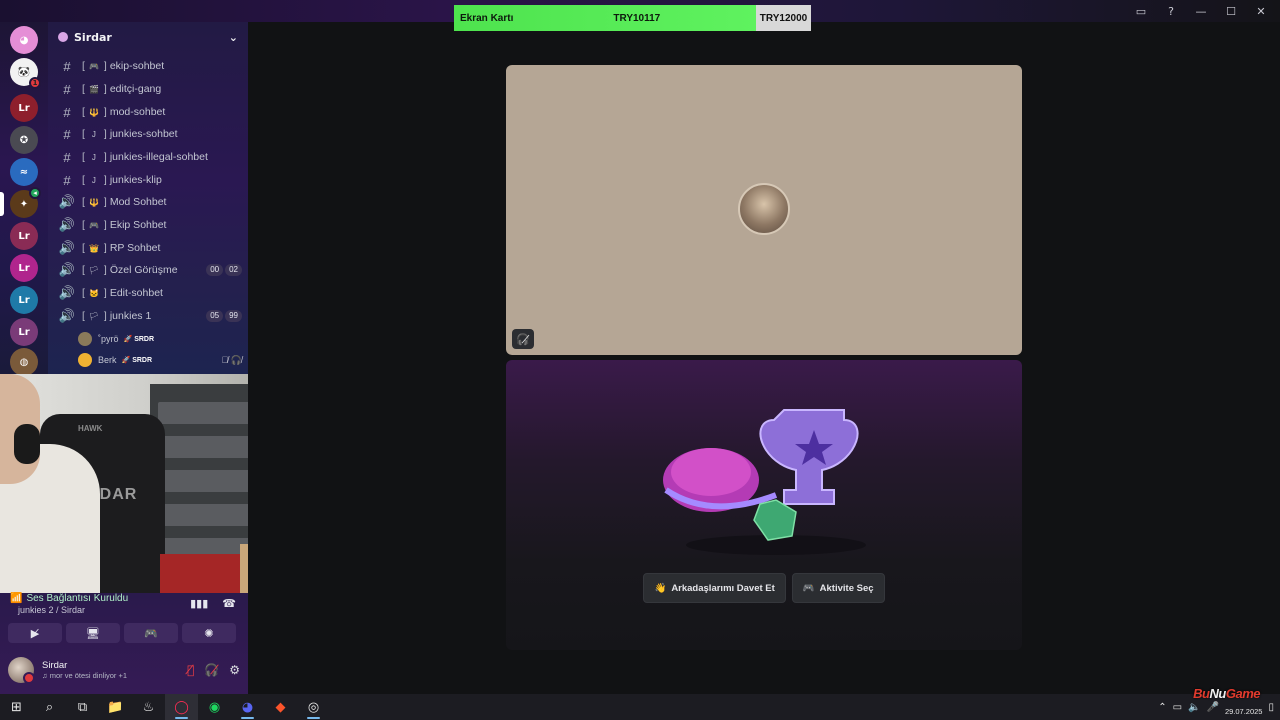  I want to click on channel-tag: 🎮, so click(93, 225).